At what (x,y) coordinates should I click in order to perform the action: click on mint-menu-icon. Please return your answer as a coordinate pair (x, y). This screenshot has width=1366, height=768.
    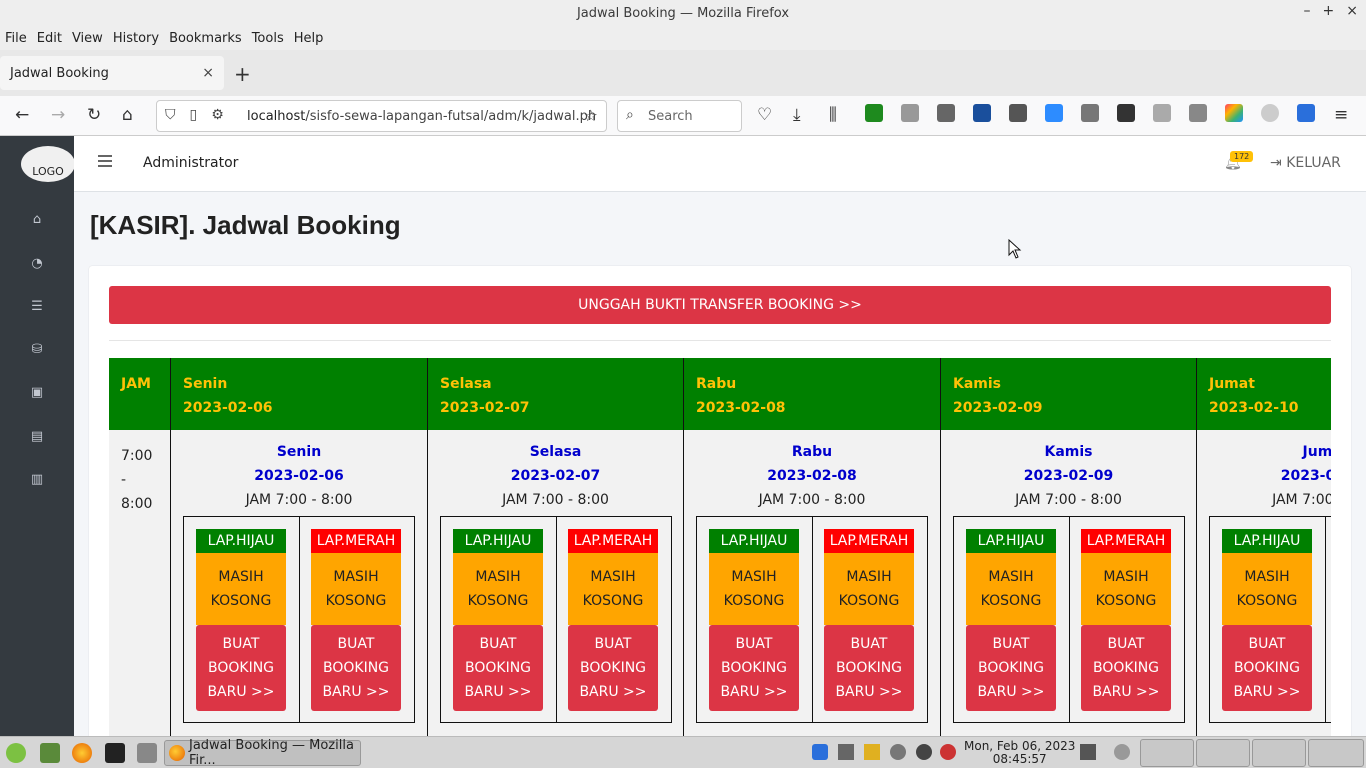
    Looking at the image, I should click on (16, 753).